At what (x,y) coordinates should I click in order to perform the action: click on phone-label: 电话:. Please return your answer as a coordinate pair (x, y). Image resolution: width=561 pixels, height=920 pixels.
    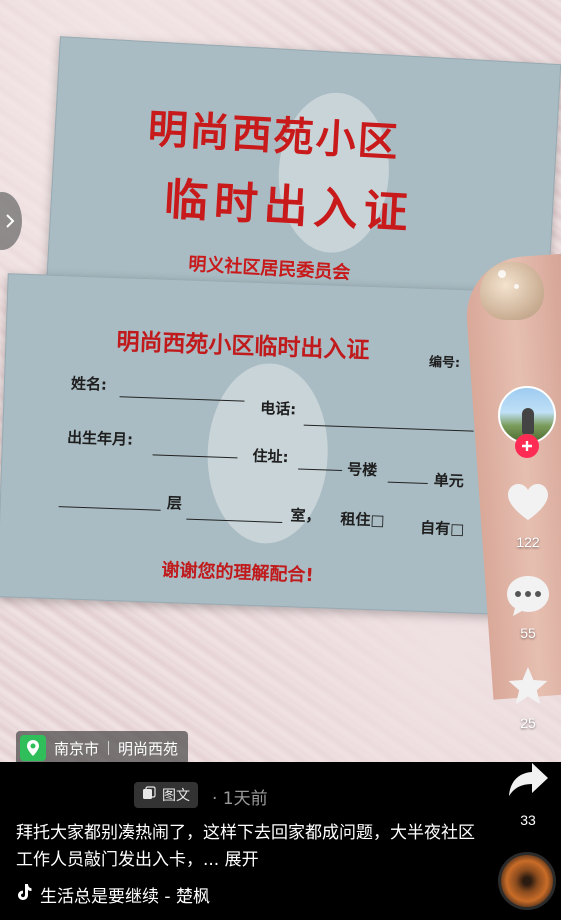
    Looking at the image, I should click on (278, 409).